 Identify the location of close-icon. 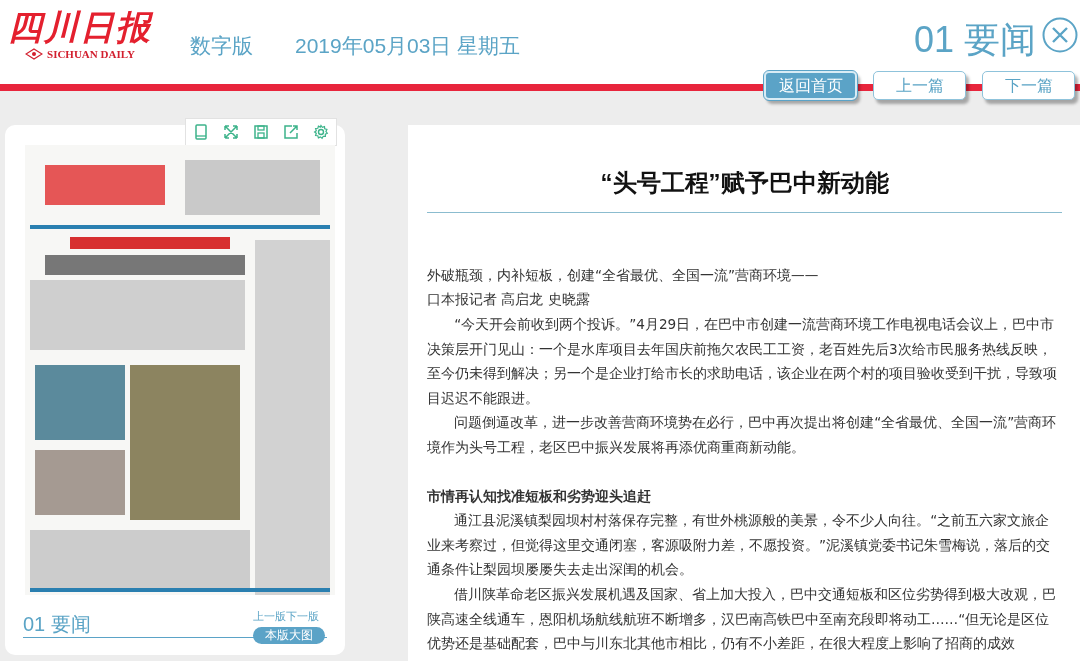
(1060, 35).